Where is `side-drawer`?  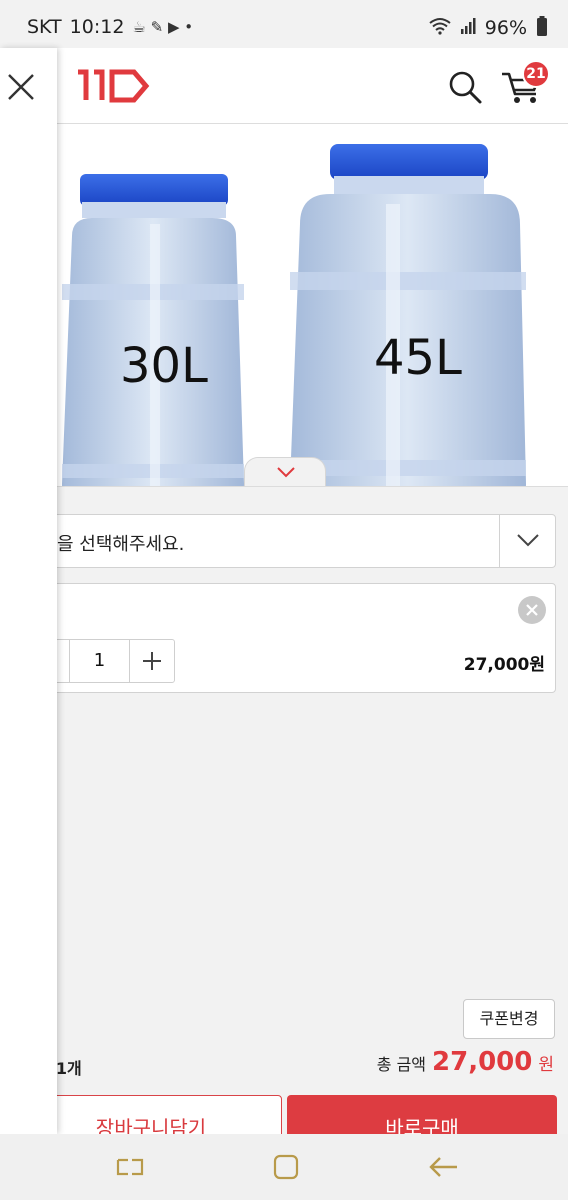 side-drawer is located at coordinates (28, 591).